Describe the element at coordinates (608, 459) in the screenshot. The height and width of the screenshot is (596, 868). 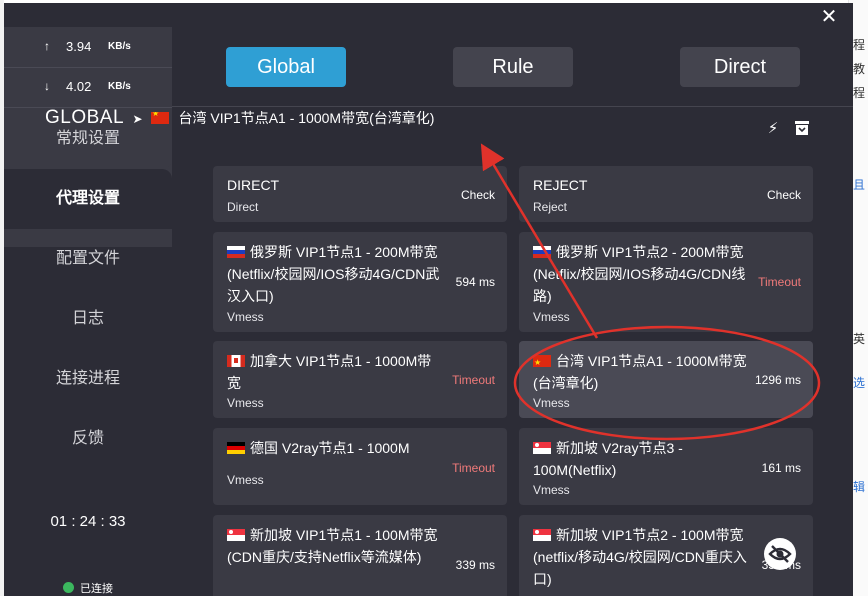
I see `proxy-title: 新加坡 V2ray节点3 - 100M(Netflix)` at that location.